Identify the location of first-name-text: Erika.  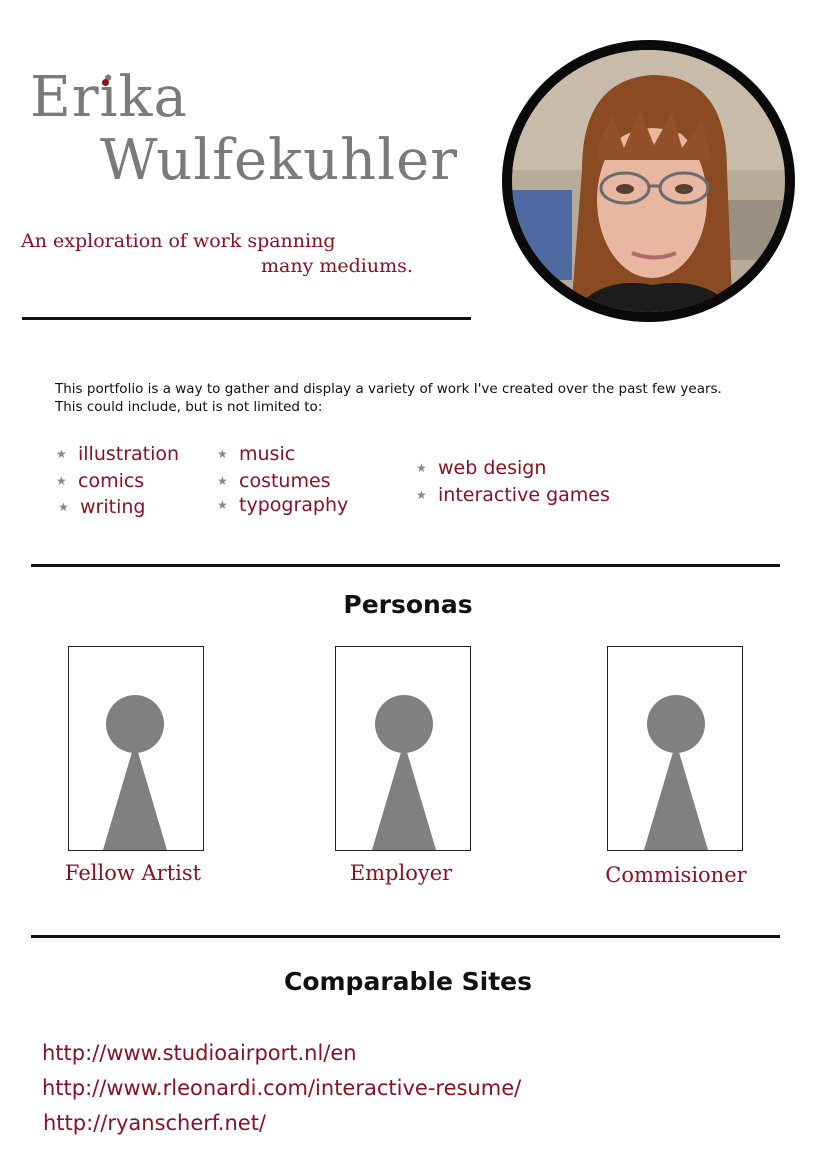
(109, 97).